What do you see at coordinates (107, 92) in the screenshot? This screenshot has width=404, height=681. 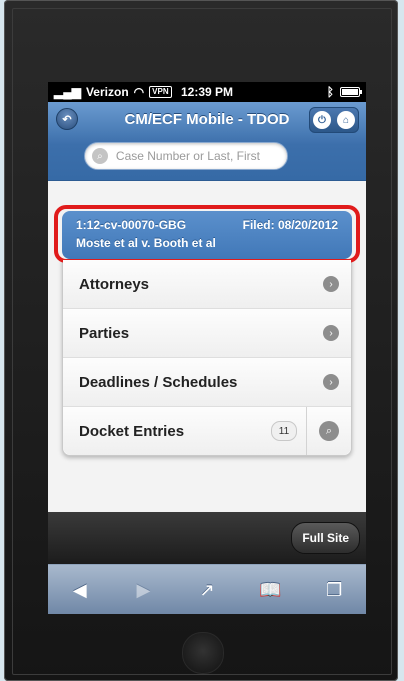 I see `carrier-label: Verizon` at bounding box center [107, 92].